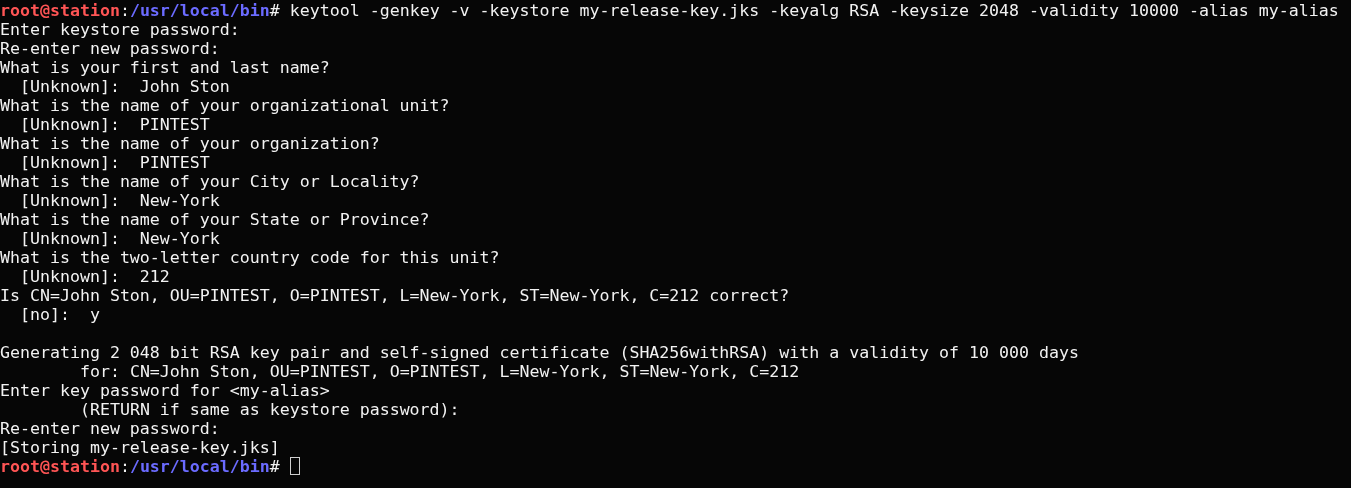 The height and width of the screenshot is (488, 1351). Describe the element at coordinates (539, 352) in the screenshot. I see `output-line: Generating 2 048 bit RSA key pair and self-signed certificate (SHA256withRSA) with a validity of 10 000 days` at that location.